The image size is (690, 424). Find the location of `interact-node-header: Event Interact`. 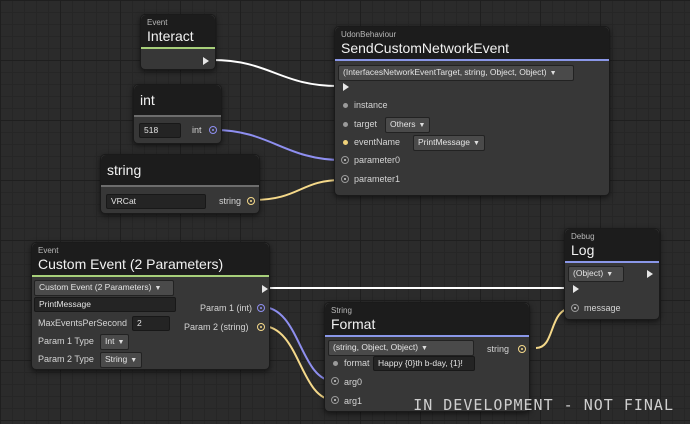

interact-node-header: Event Interact is located at coordinates (178, 32).